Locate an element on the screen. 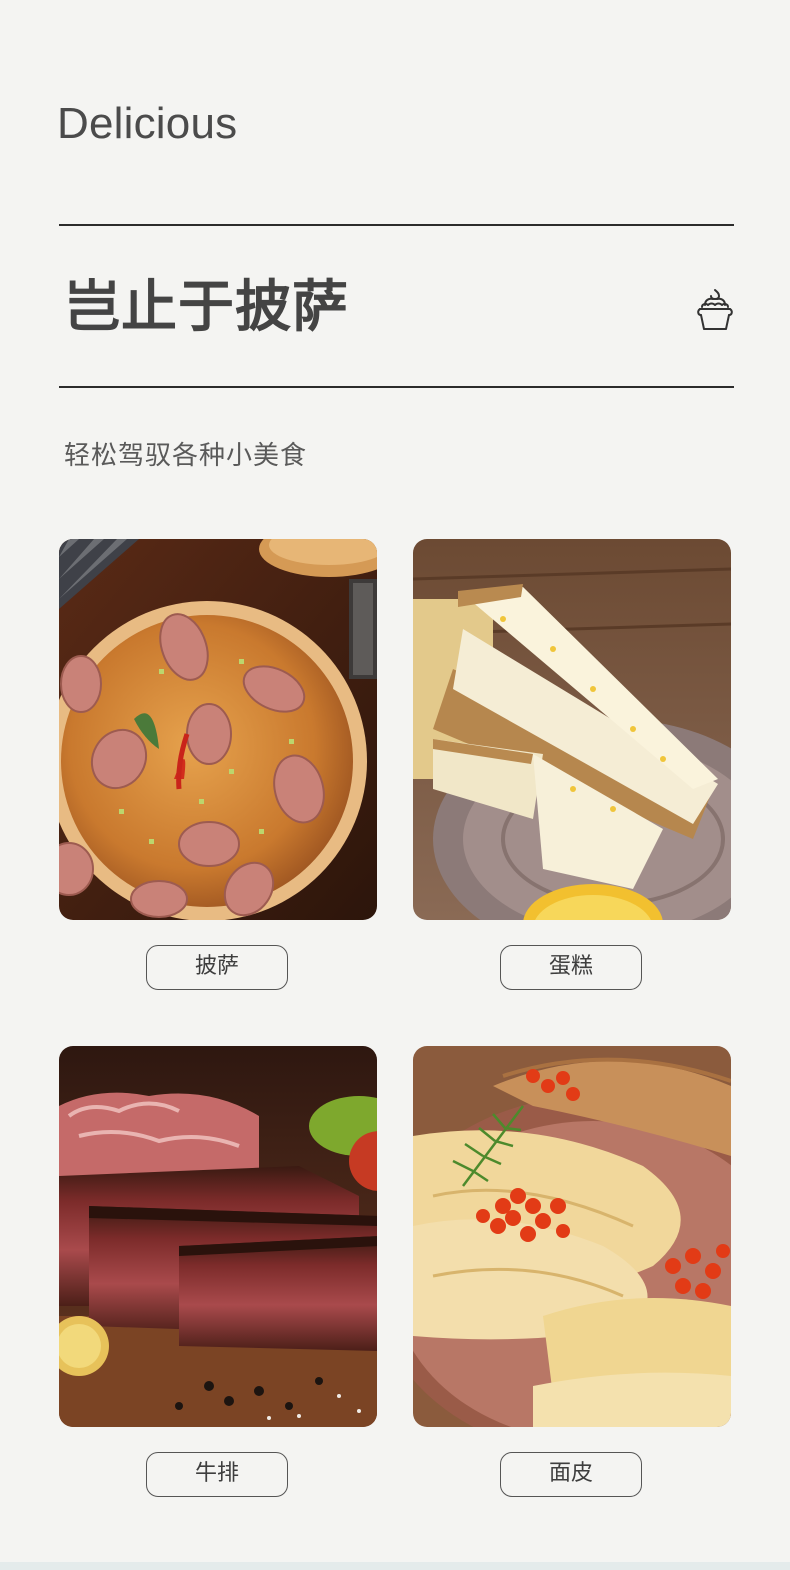  bottom-divider is located at coordinates (396, 387).